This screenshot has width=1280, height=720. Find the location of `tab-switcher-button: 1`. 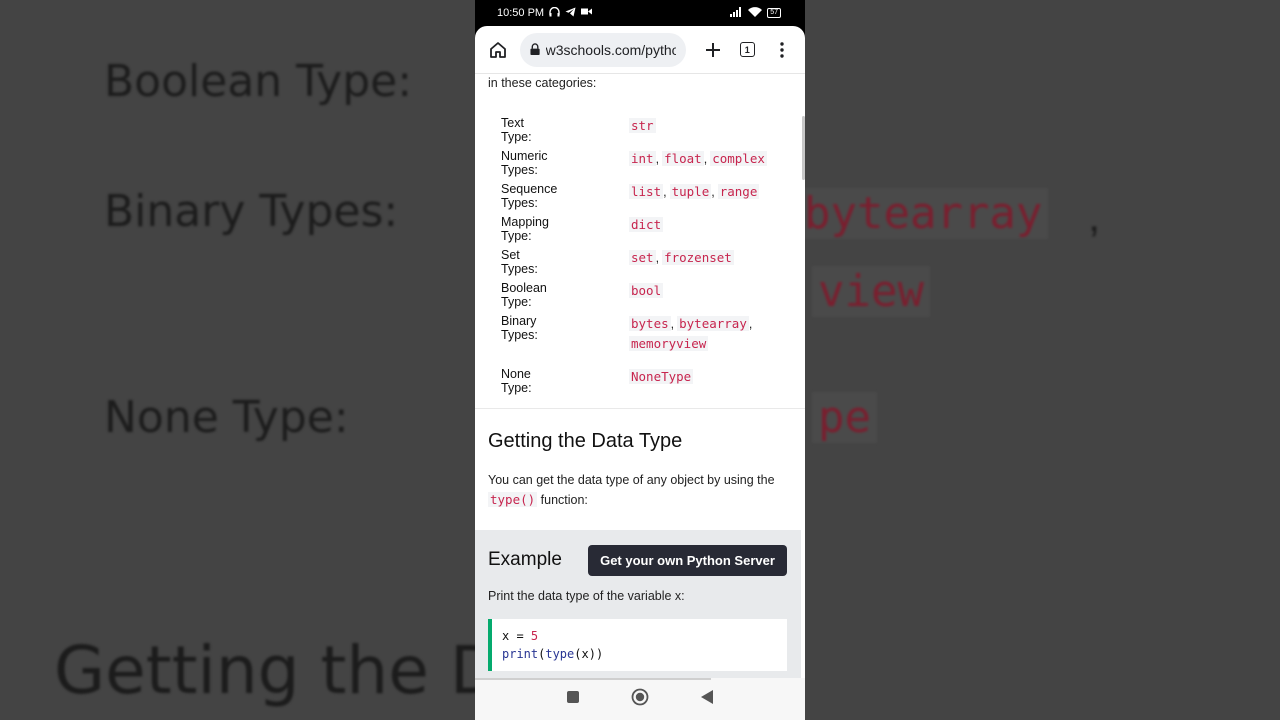

tab-switcher-button: 1 is located at coordinates (747, 50).